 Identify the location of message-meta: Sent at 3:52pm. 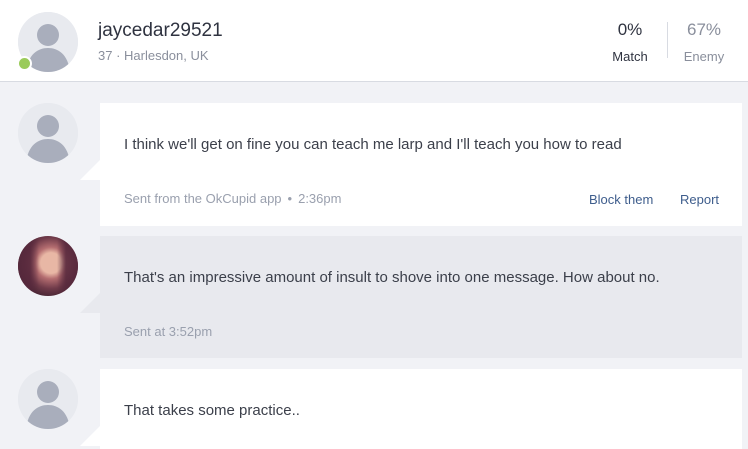
(168, 331).